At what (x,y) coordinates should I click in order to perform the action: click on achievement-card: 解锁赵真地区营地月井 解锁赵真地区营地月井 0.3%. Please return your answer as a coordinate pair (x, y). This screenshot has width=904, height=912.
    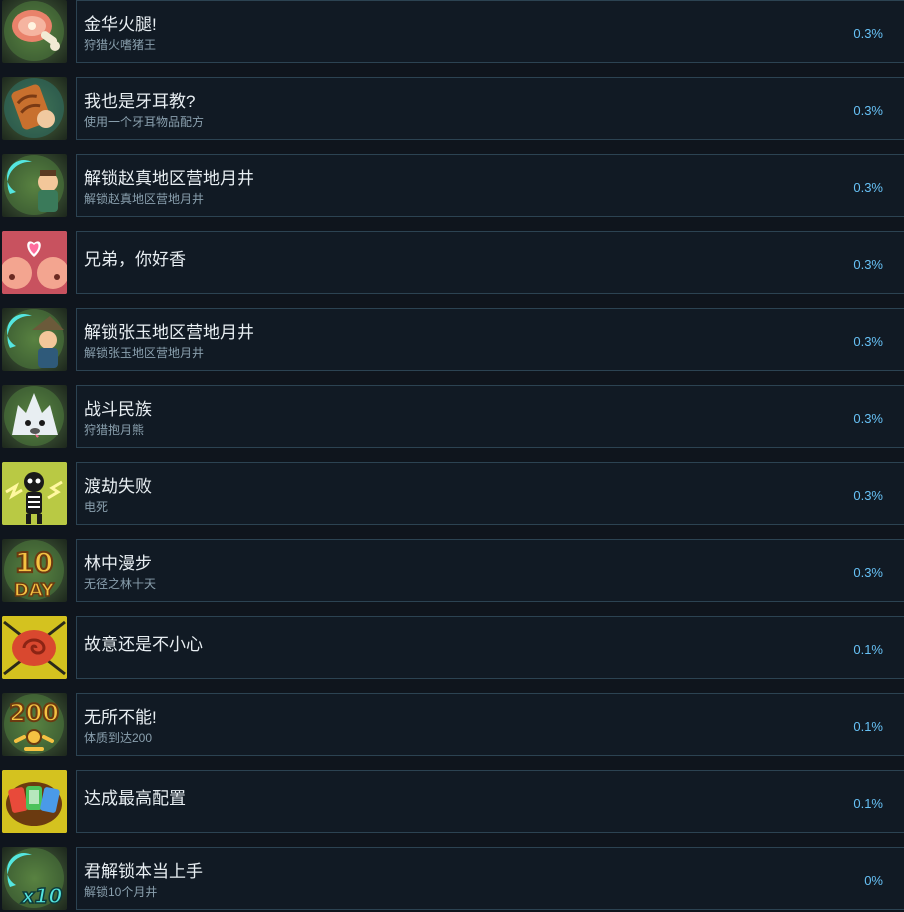
    Looking at the image, I should click on (490, 185).